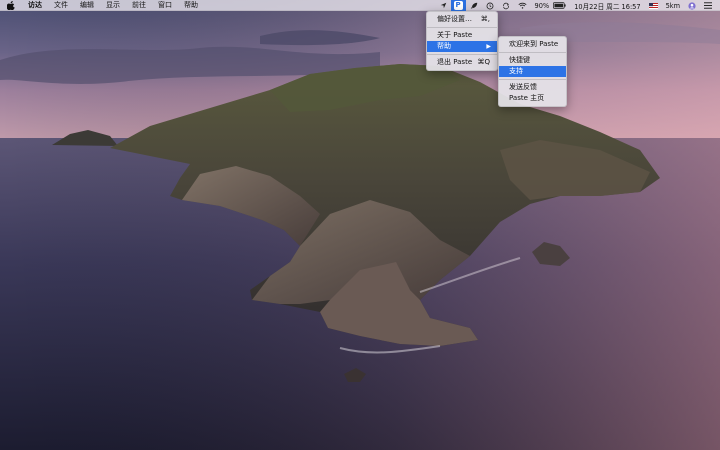  I want to click on menu-finder: 访达, so click(35, 5).